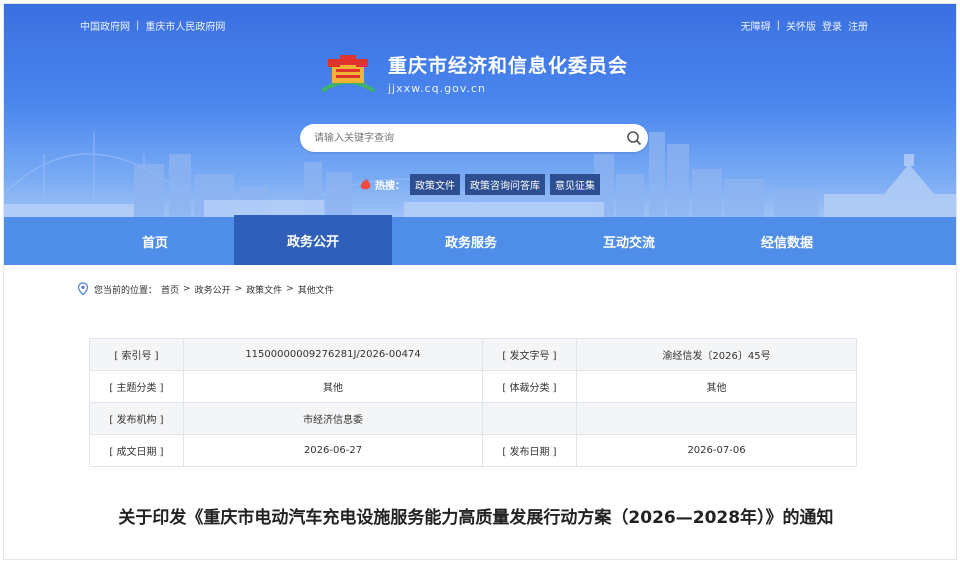 The height and width of the screenshot is (563, 960). I want to click on link-gov-china: 中国政府网, so click(105, 25).